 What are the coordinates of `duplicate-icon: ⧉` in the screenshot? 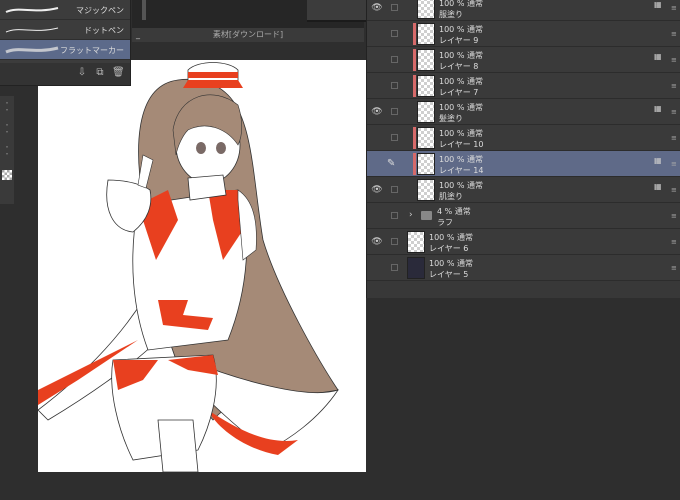 It's located at (100, 73).